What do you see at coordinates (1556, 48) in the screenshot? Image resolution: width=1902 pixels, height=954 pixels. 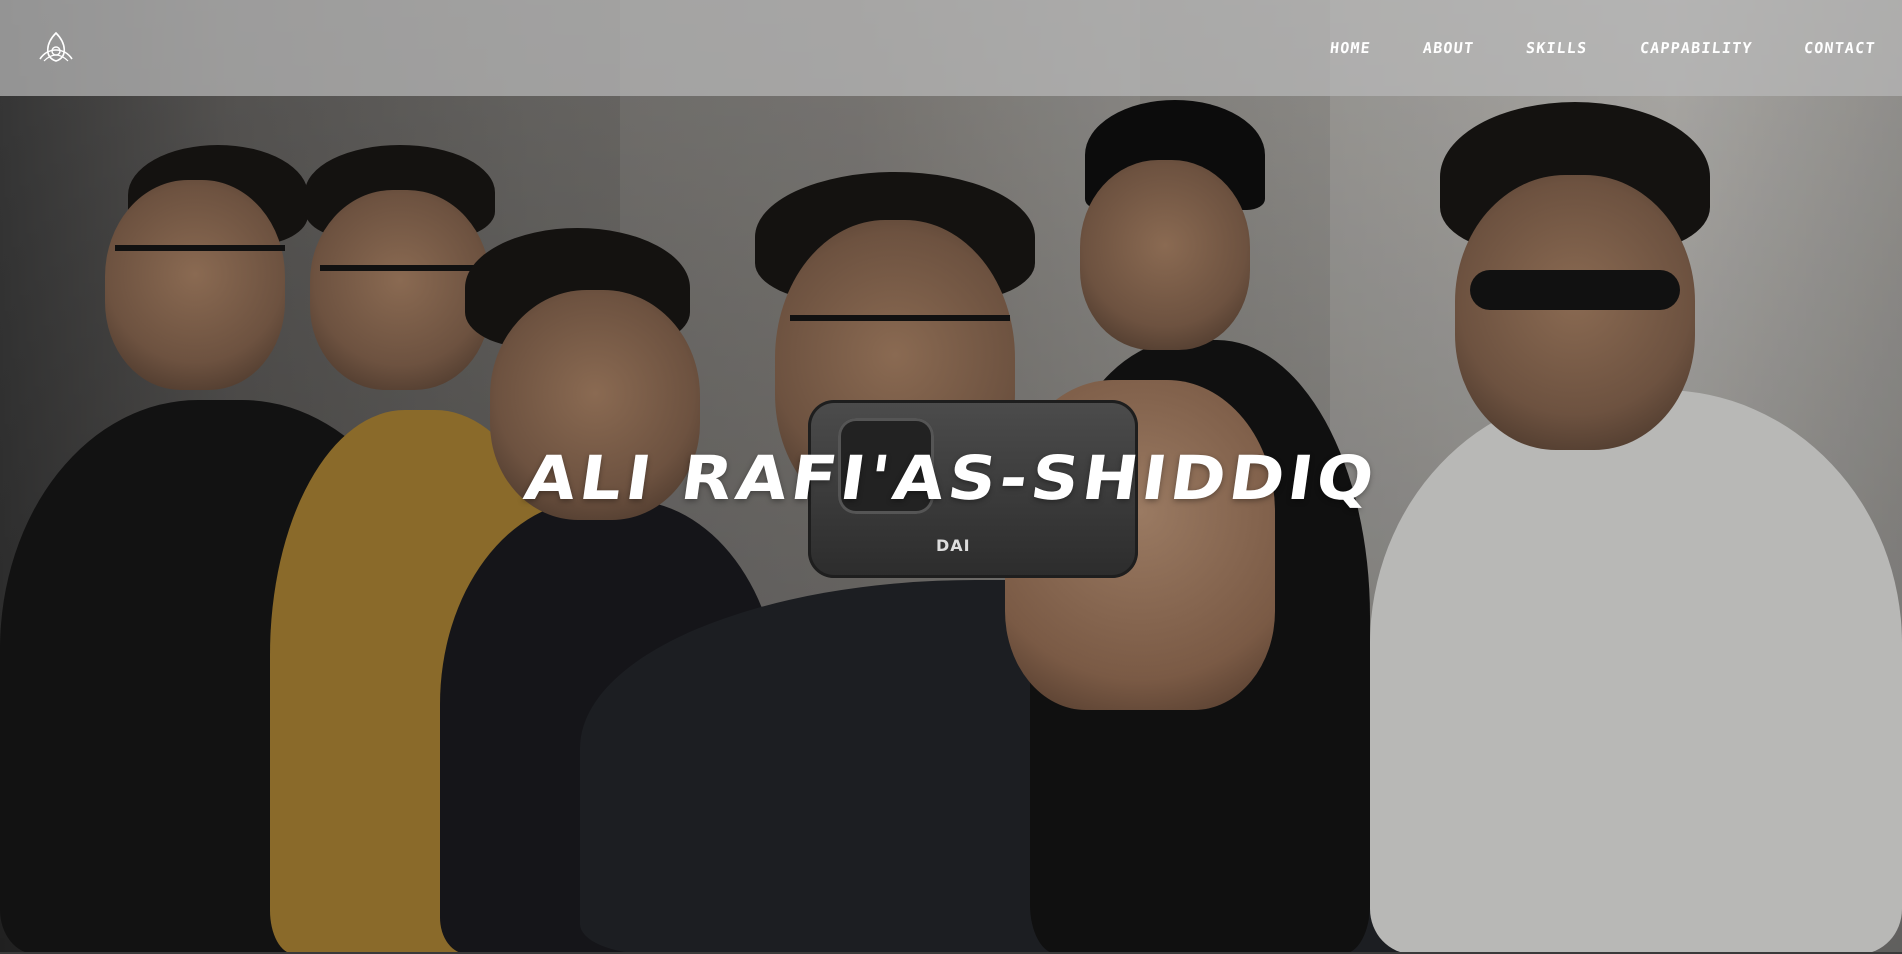 I see `nav-skills: SKILLS` at bounding box center [1556, 48].